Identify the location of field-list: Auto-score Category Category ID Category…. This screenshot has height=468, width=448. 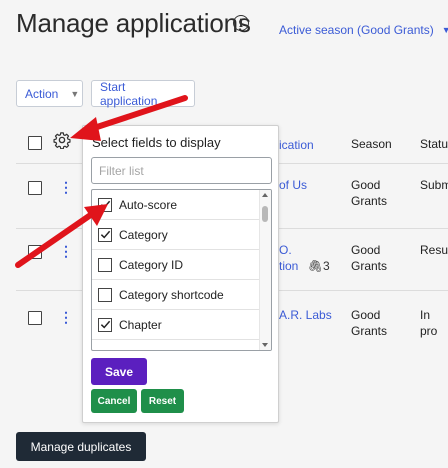
(181, 270).